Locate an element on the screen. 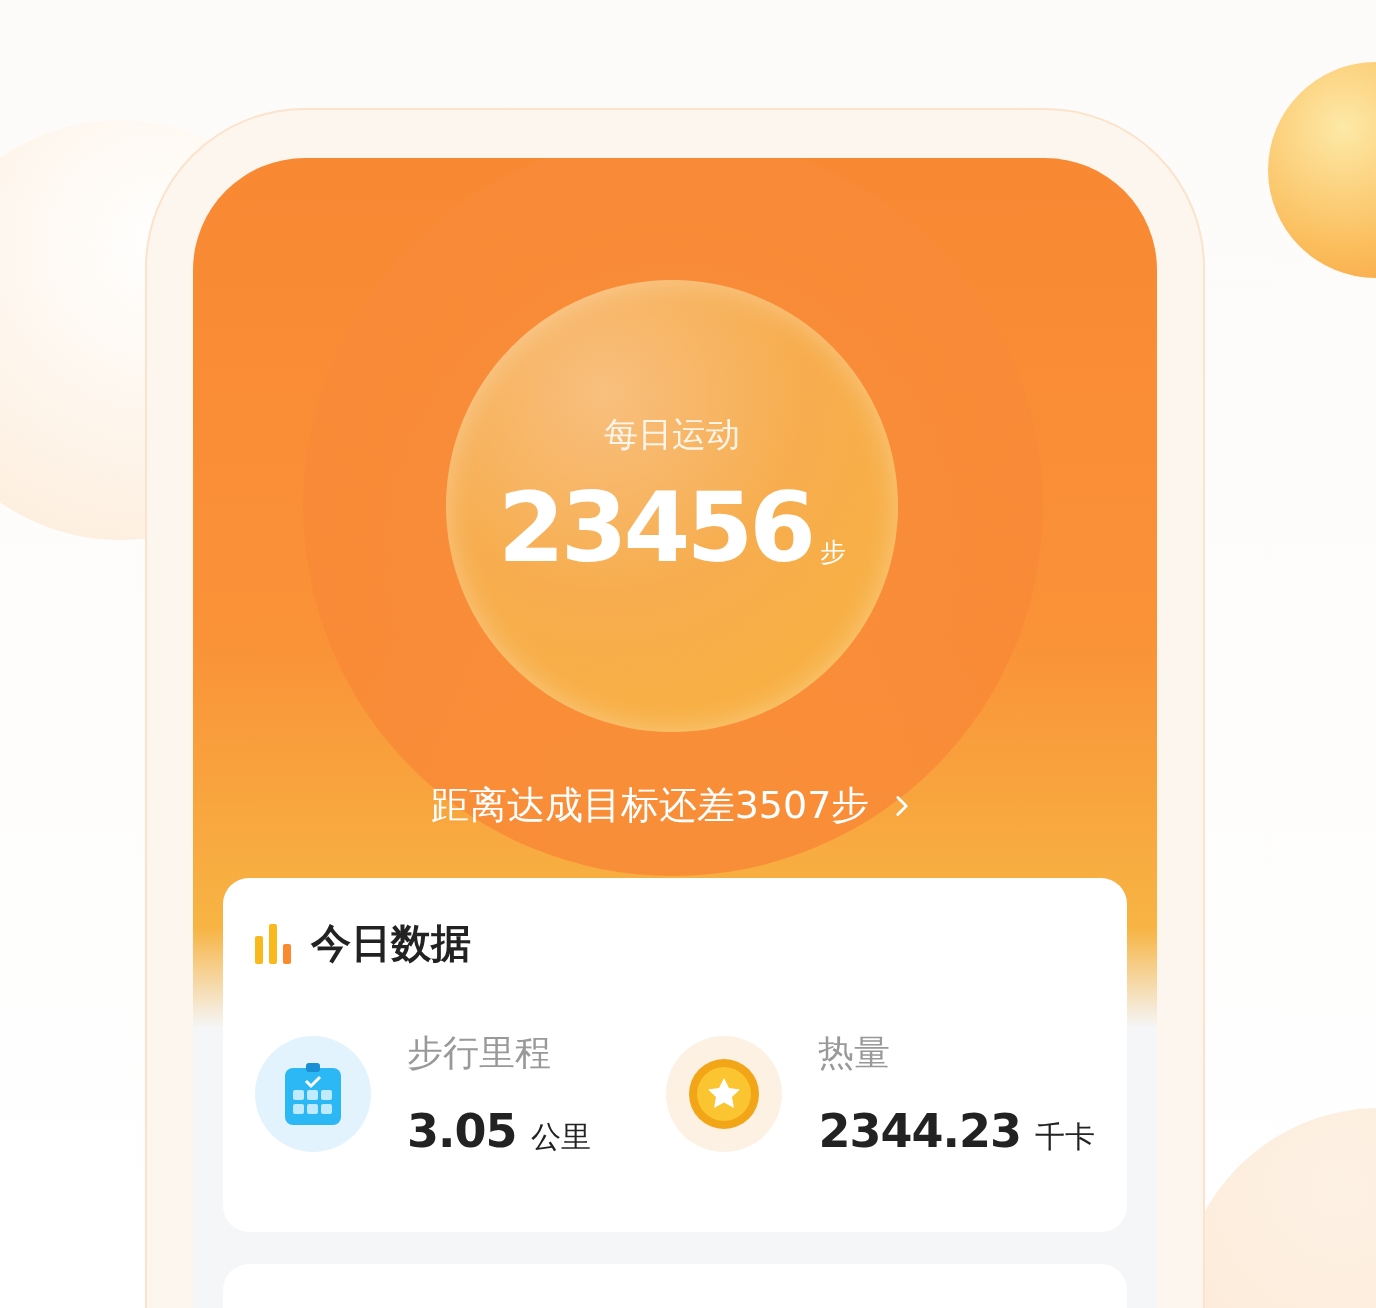  stat-unit: 公里 is located at coordinates (560, 1137).